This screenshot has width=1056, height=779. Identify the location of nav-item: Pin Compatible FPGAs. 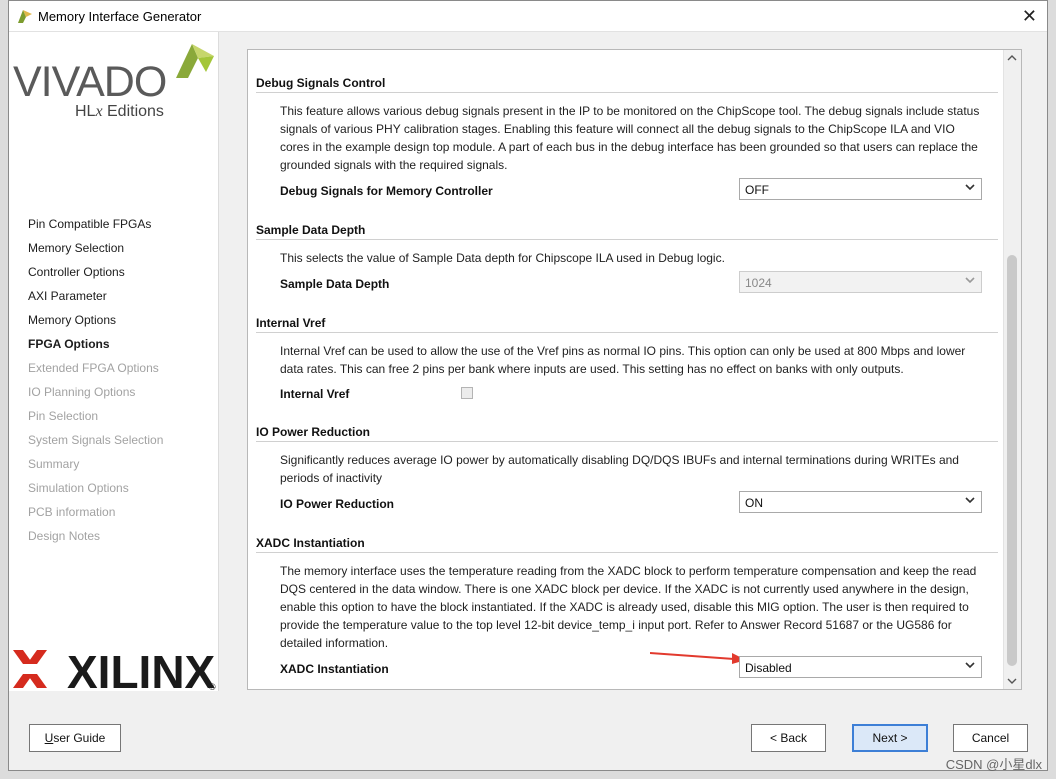
(95, 224).